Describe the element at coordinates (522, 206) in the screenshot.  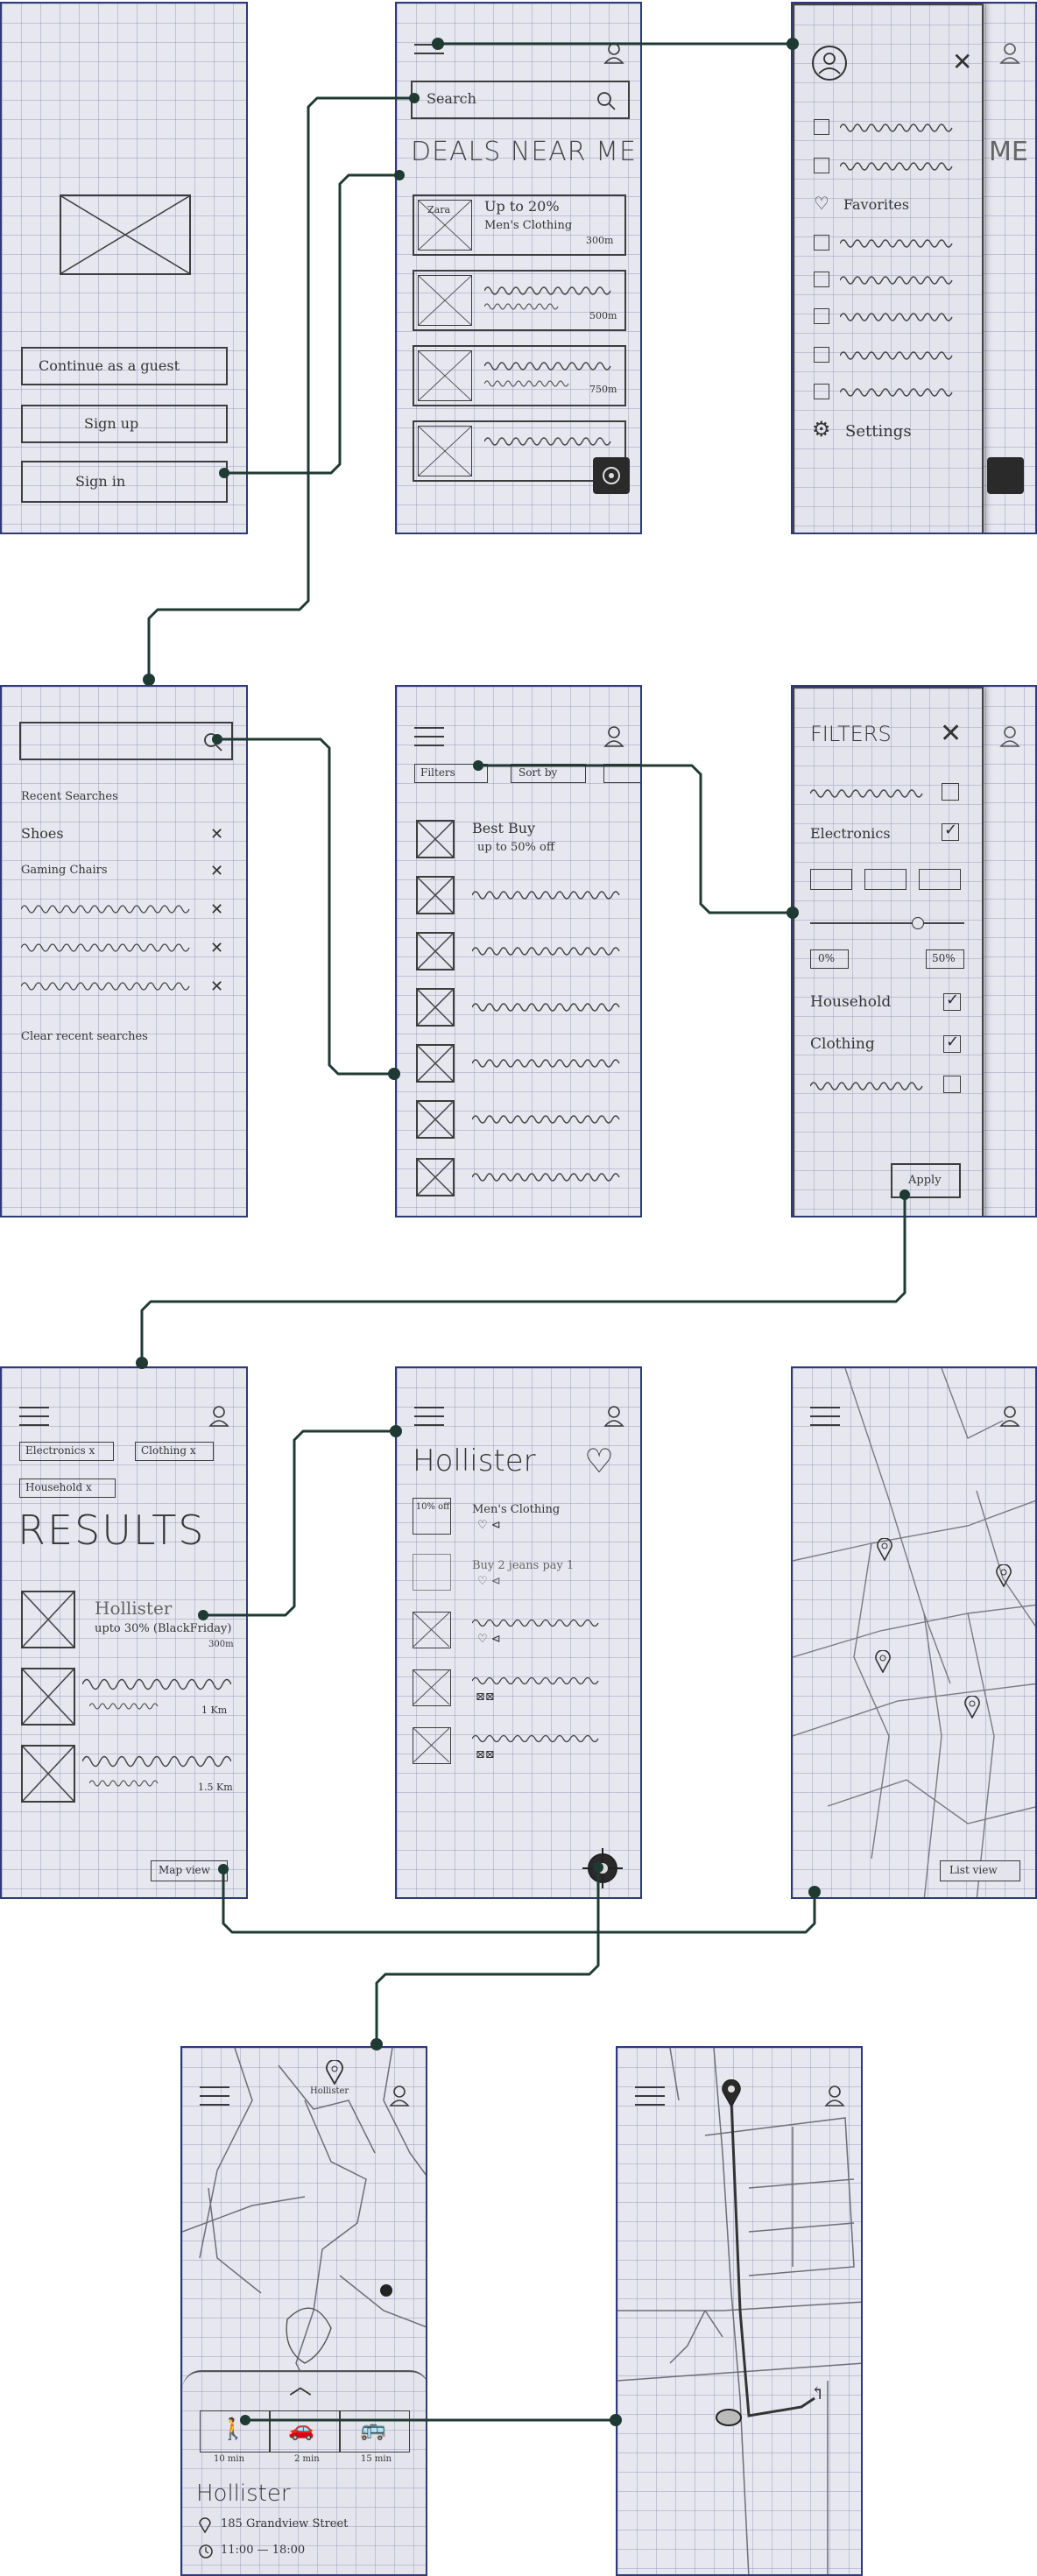
I see `deal-offer: Up to 20%` at that location.